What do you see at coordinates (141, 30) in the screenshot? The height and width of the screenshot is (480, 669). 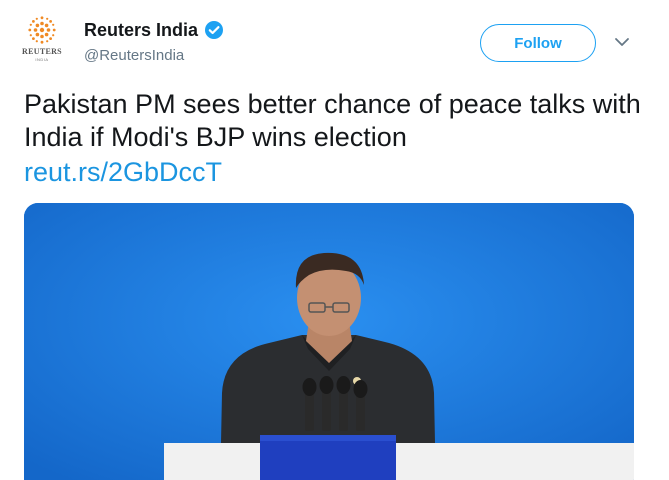 I see `display-name: Reuters India` at bounding box center [141, 30].